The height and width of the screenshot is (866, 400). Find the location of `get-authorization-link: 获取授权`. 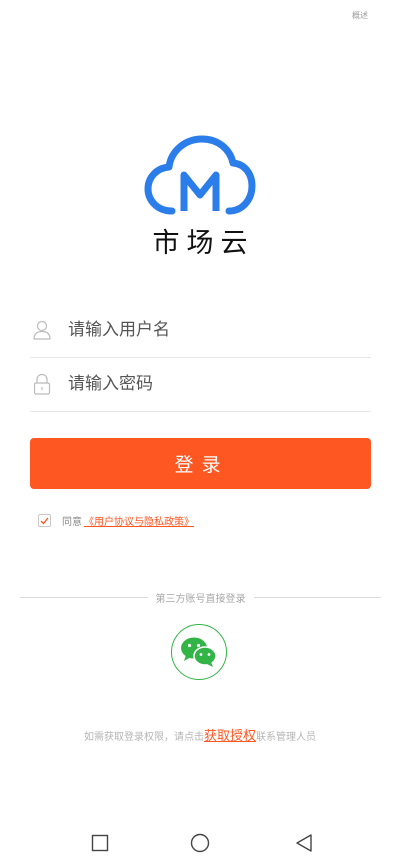

get-authorization-link: 获取授权 is located at coordinates (230, 736).